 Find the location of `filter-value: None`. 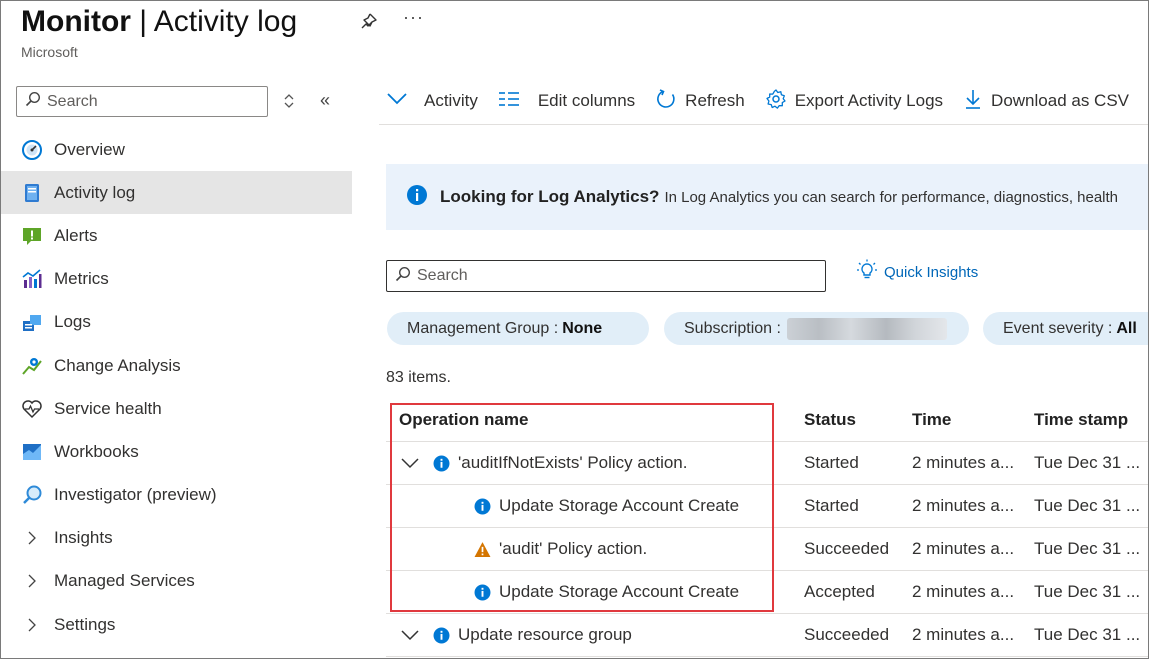

filter-value: None is located at coordinates (582, 328).